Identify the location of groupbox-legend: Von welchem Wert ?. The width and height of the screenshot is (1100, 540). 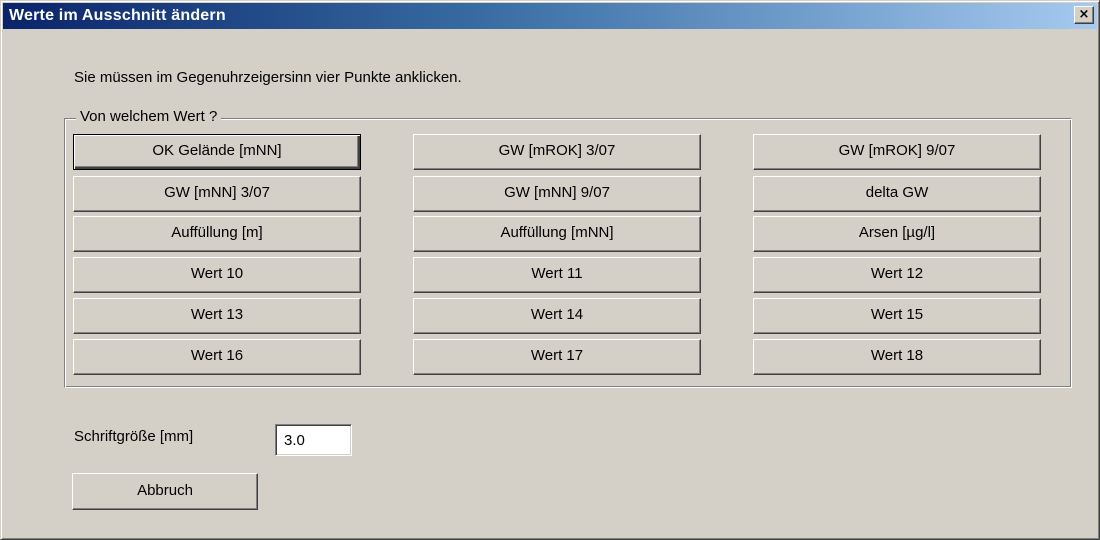
(149, 116).